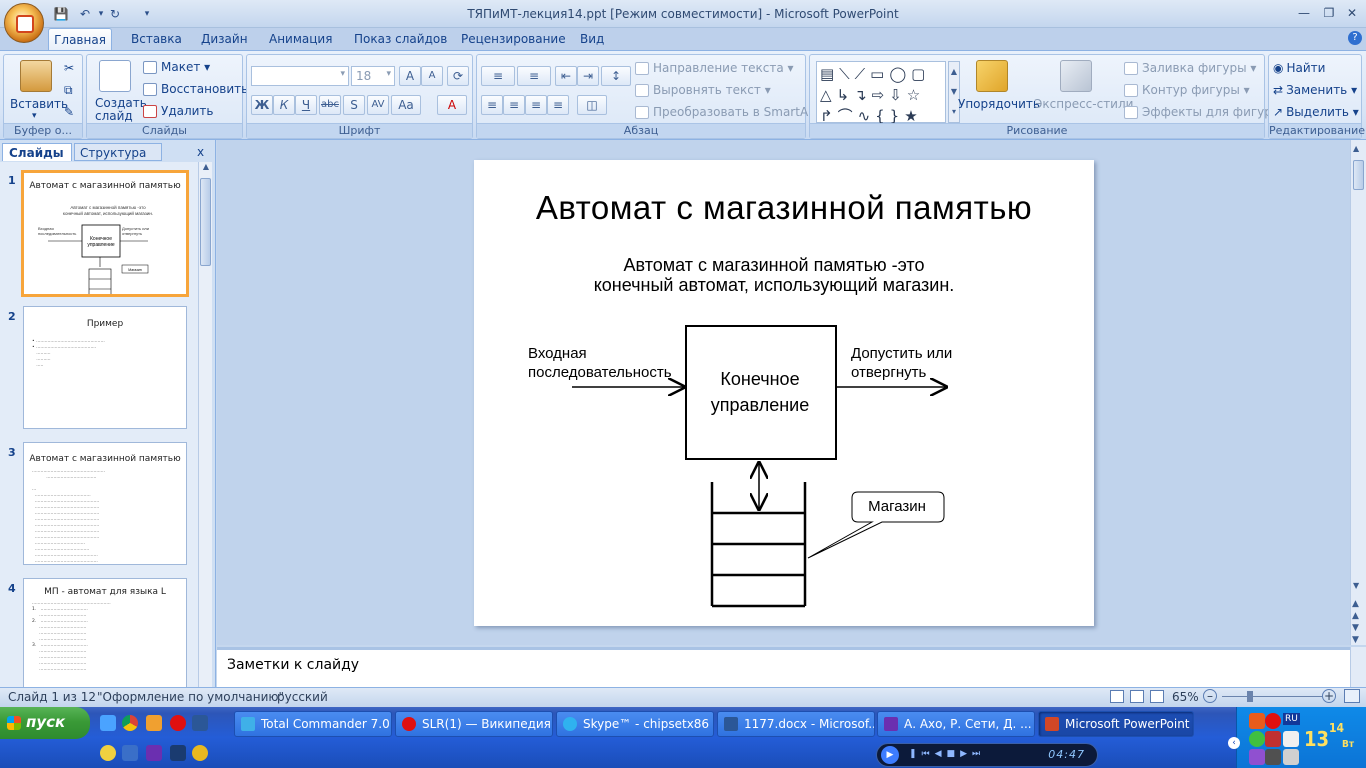 The height and width of the screenshot is (768, 1366). What do you see at coordinates (205, 424) in the screenshot?
I see `thumbnail-scrollbar: ▲` at bounding box center [205, 424].